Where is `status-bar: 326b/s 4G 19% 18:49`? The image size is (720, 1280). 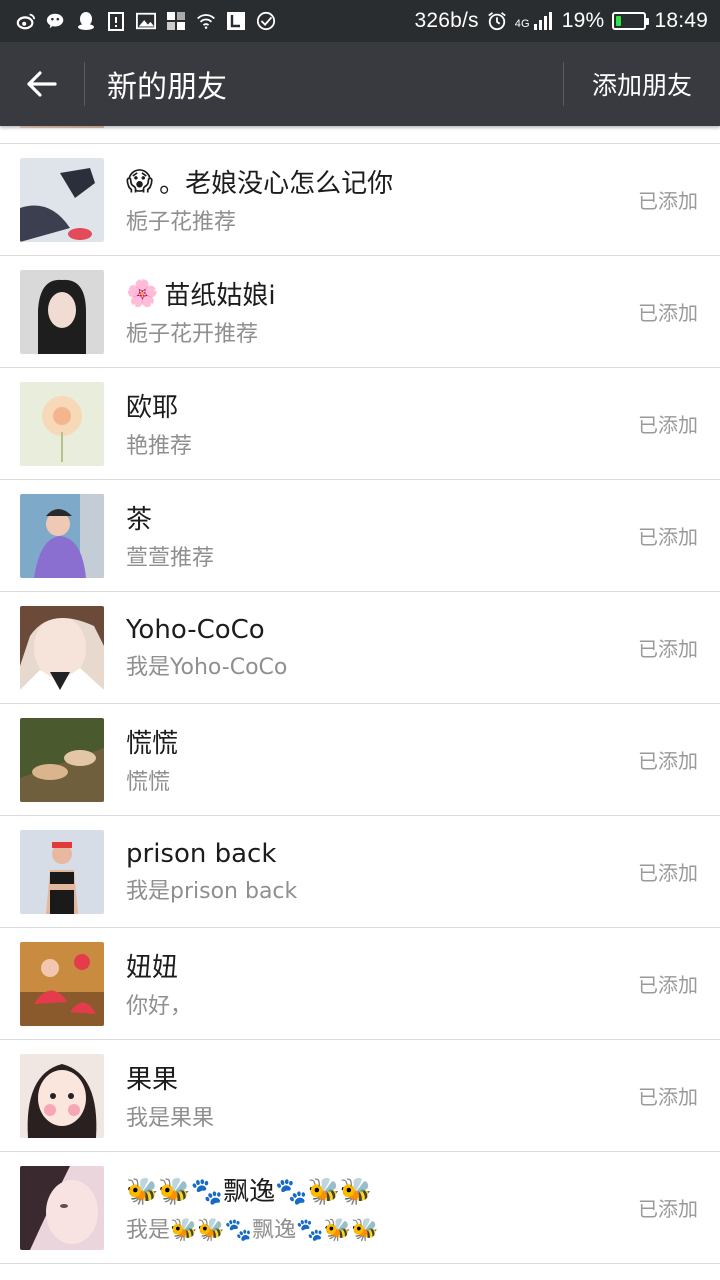
status-bar: 326b/s 4G 19% 18:49 is located at coordinates (360, 21).